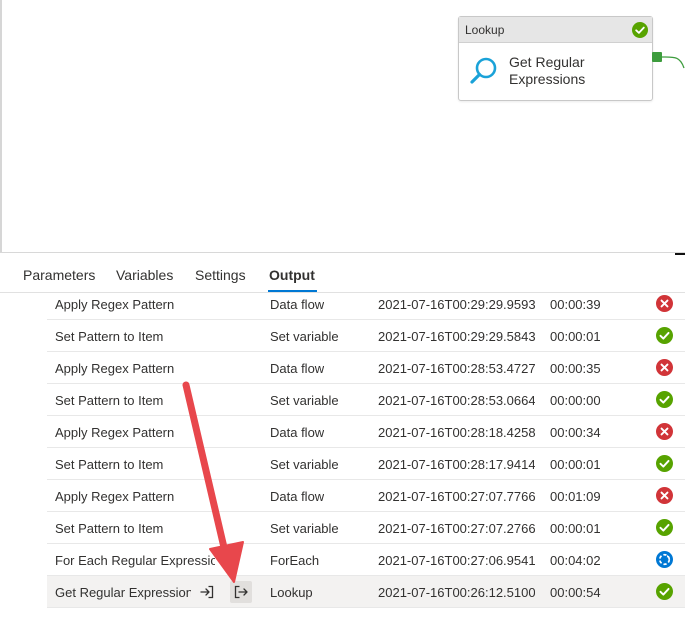 This screenshot has height=627, width=685. What do you see at coordinates (575, 304) in the screenshot?
I see `duration-cell: 00:00:39` at bounding box center [575, 304].